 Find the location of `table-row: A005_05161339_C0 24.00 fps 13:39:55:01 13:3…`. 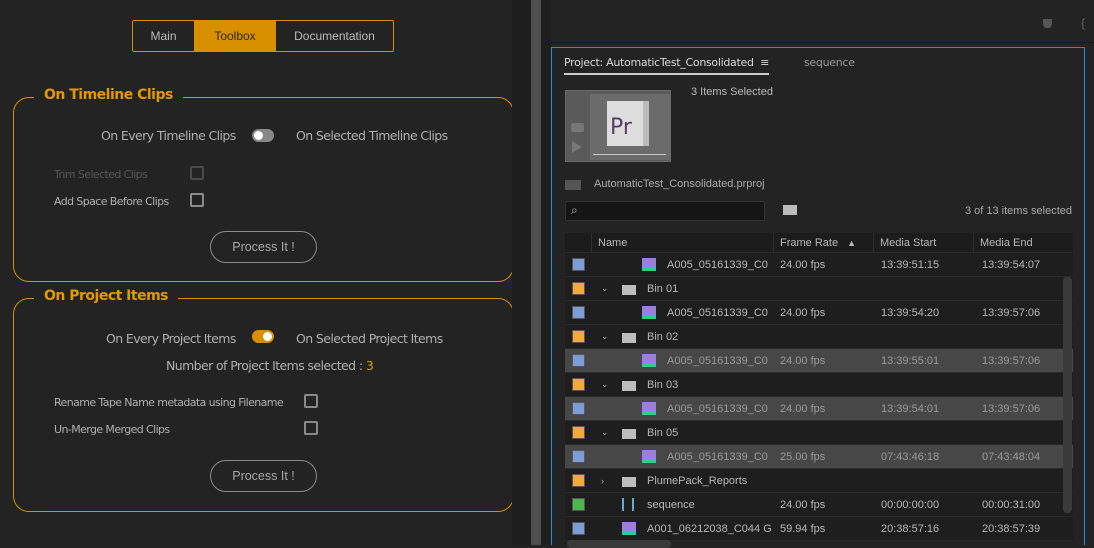

table-row: A005_05161339_C0 24.00 fps 13:39:55:01 13:3… is located at coordinates (819, 361).